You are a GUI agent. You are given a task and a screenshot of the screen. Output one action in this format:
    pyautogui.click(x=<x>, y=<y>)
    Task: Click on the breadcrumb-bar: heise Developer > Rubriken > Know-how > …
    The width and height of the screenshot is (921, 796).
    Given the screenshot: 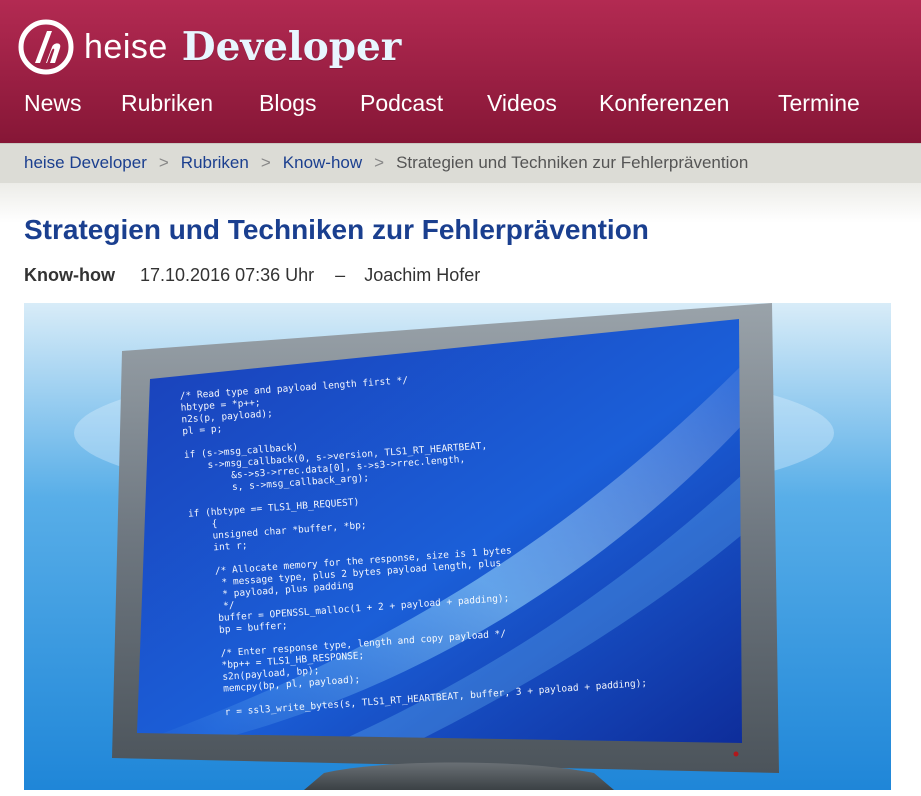 What is the action you would take?
    pyautogui.click(x=460, y=163)
    